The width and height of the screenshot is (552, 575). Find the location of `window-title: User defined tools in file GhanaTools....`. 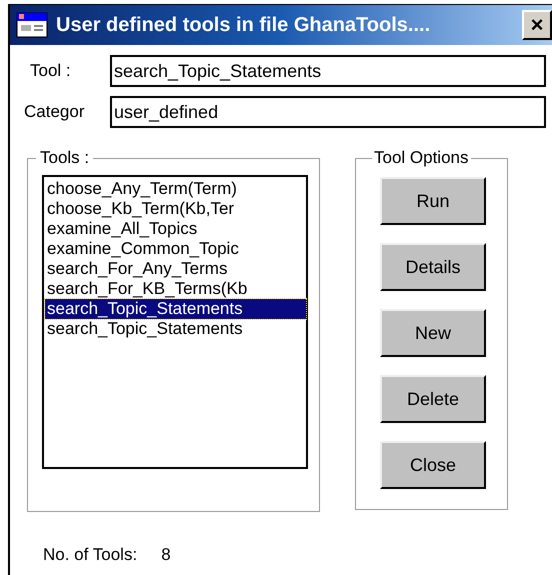

window-title: User defined tools in file GhanaTools.... is located at coordinates (243, 25).